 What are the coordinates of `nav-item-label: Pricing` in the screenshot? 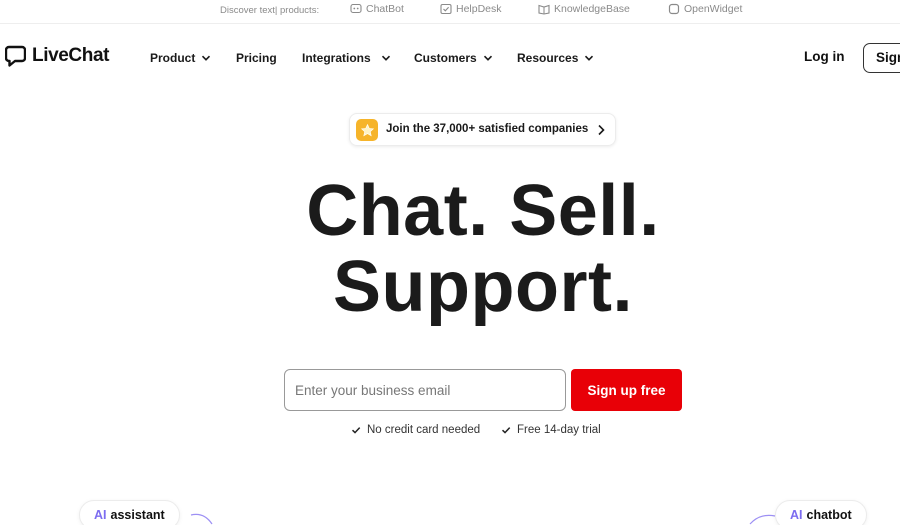 It's located at (256, 58).